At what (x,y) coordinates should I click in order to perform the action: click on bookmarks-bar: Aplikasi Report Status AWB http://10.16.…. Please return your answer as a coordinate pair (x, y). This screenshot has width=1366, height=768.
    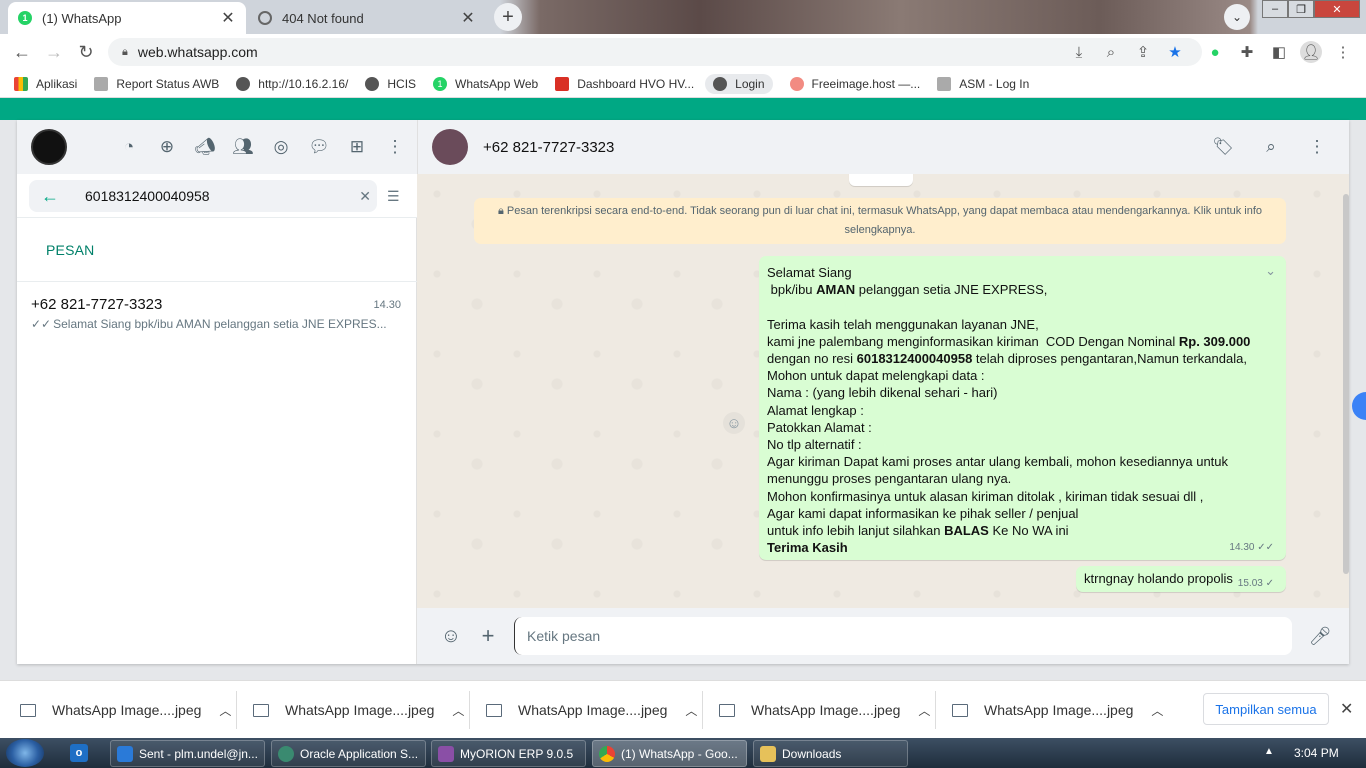
    Looking at the image, I should click on (683, 84).